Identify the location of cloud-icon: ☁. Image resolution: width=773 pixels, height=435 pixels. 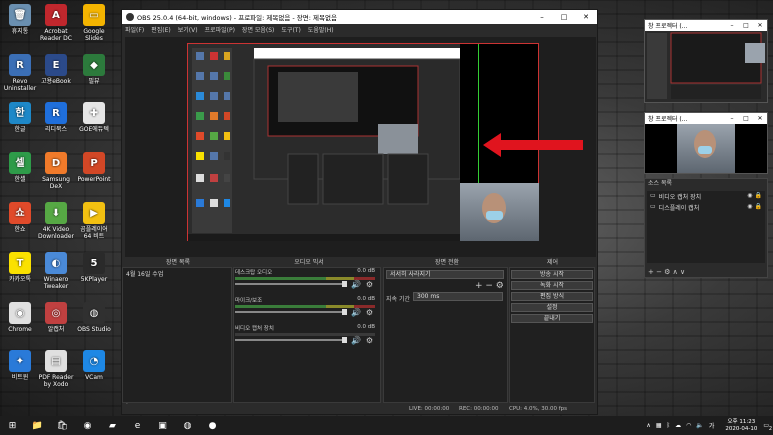
(678, 425).